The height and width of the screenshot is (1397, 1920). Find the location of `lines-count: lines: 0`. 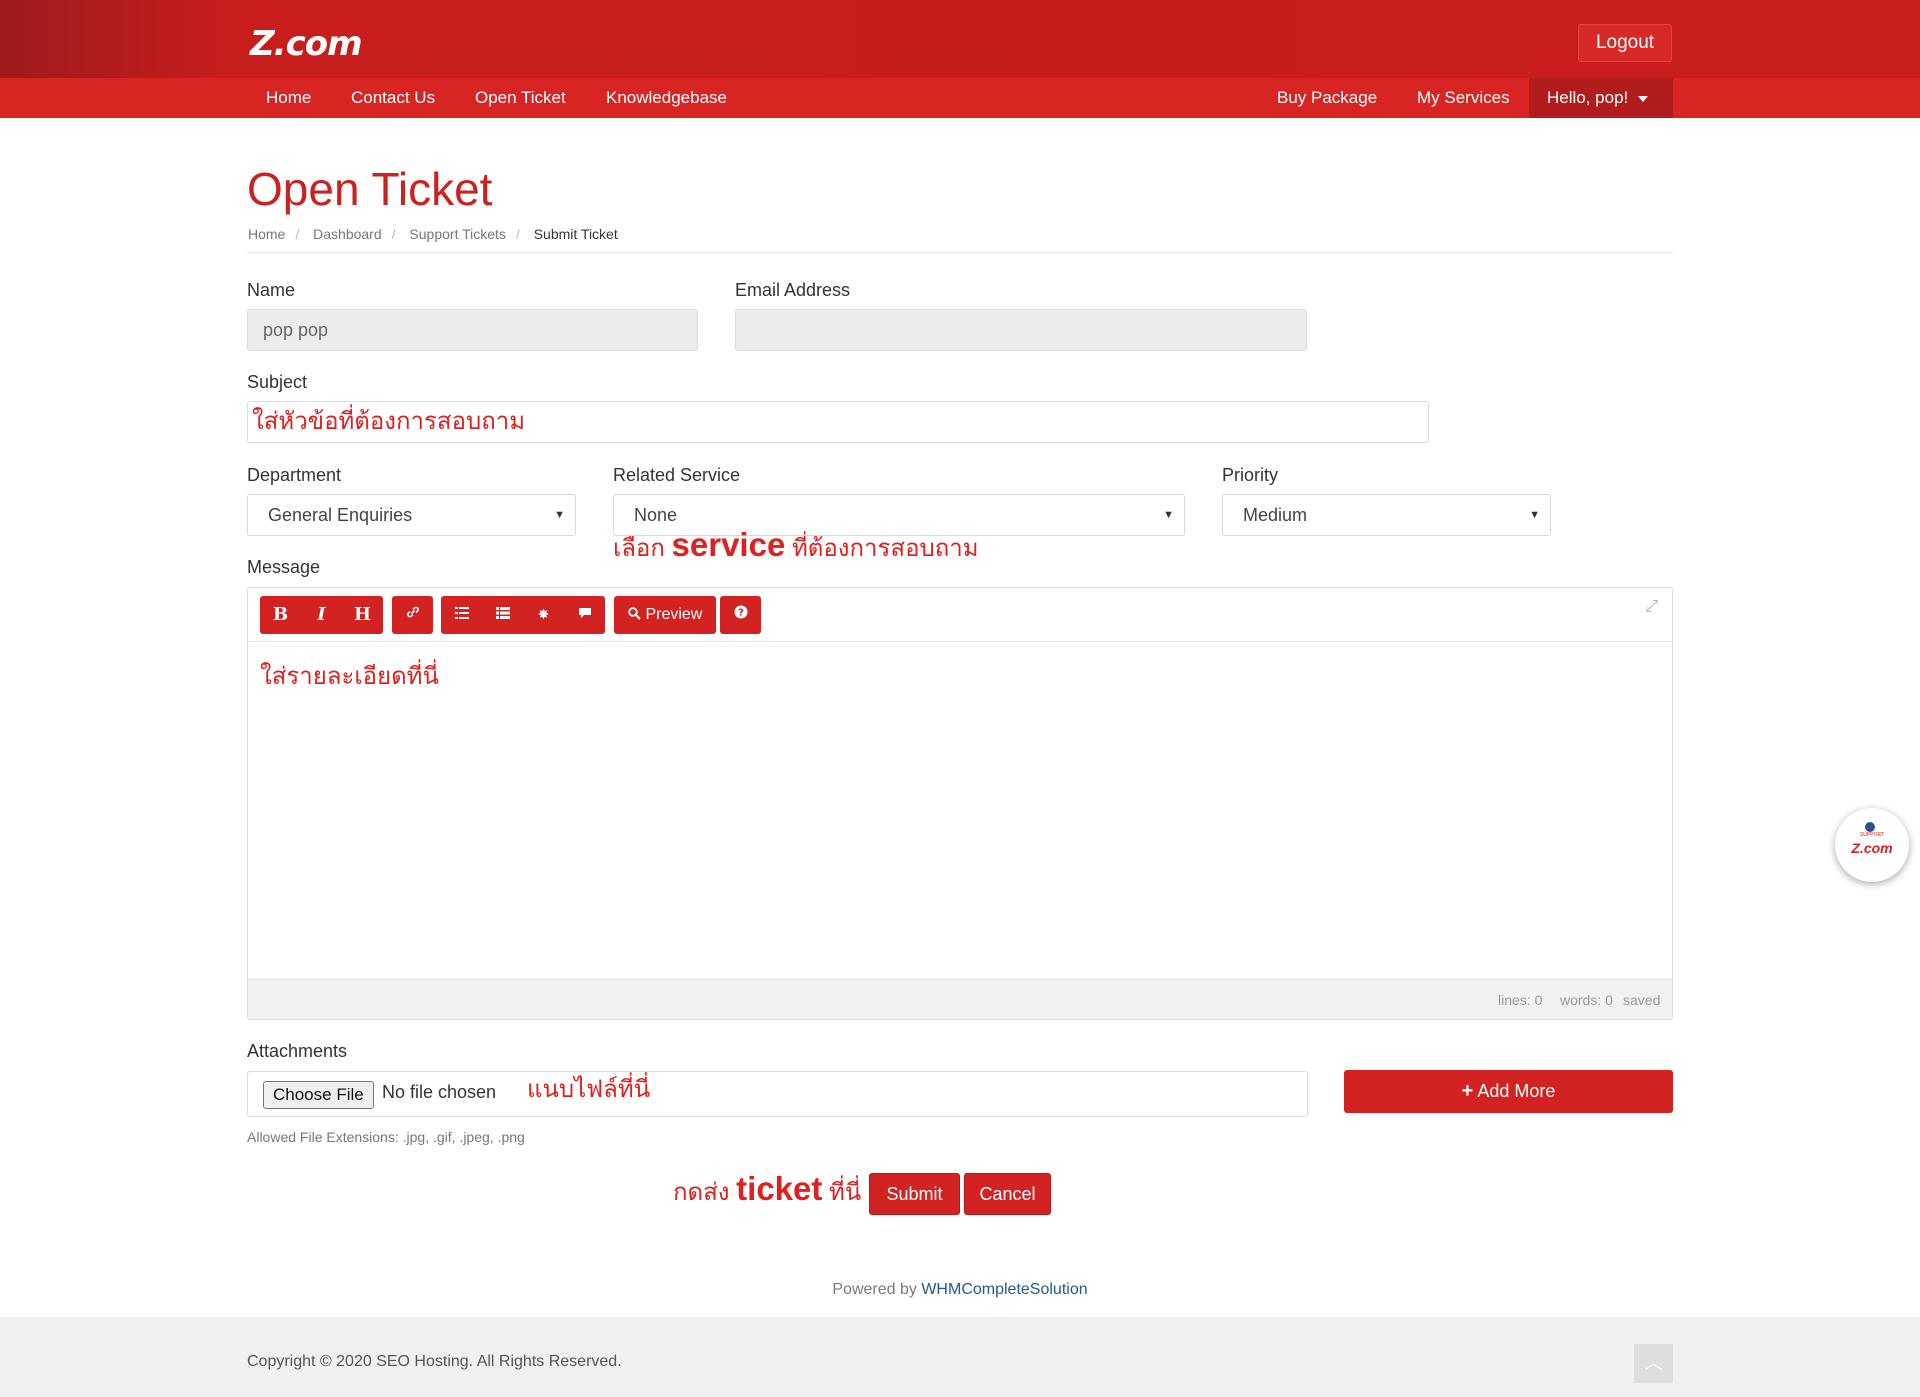

lines-count: lines: 0 is located at coordinates (1520, 1000).